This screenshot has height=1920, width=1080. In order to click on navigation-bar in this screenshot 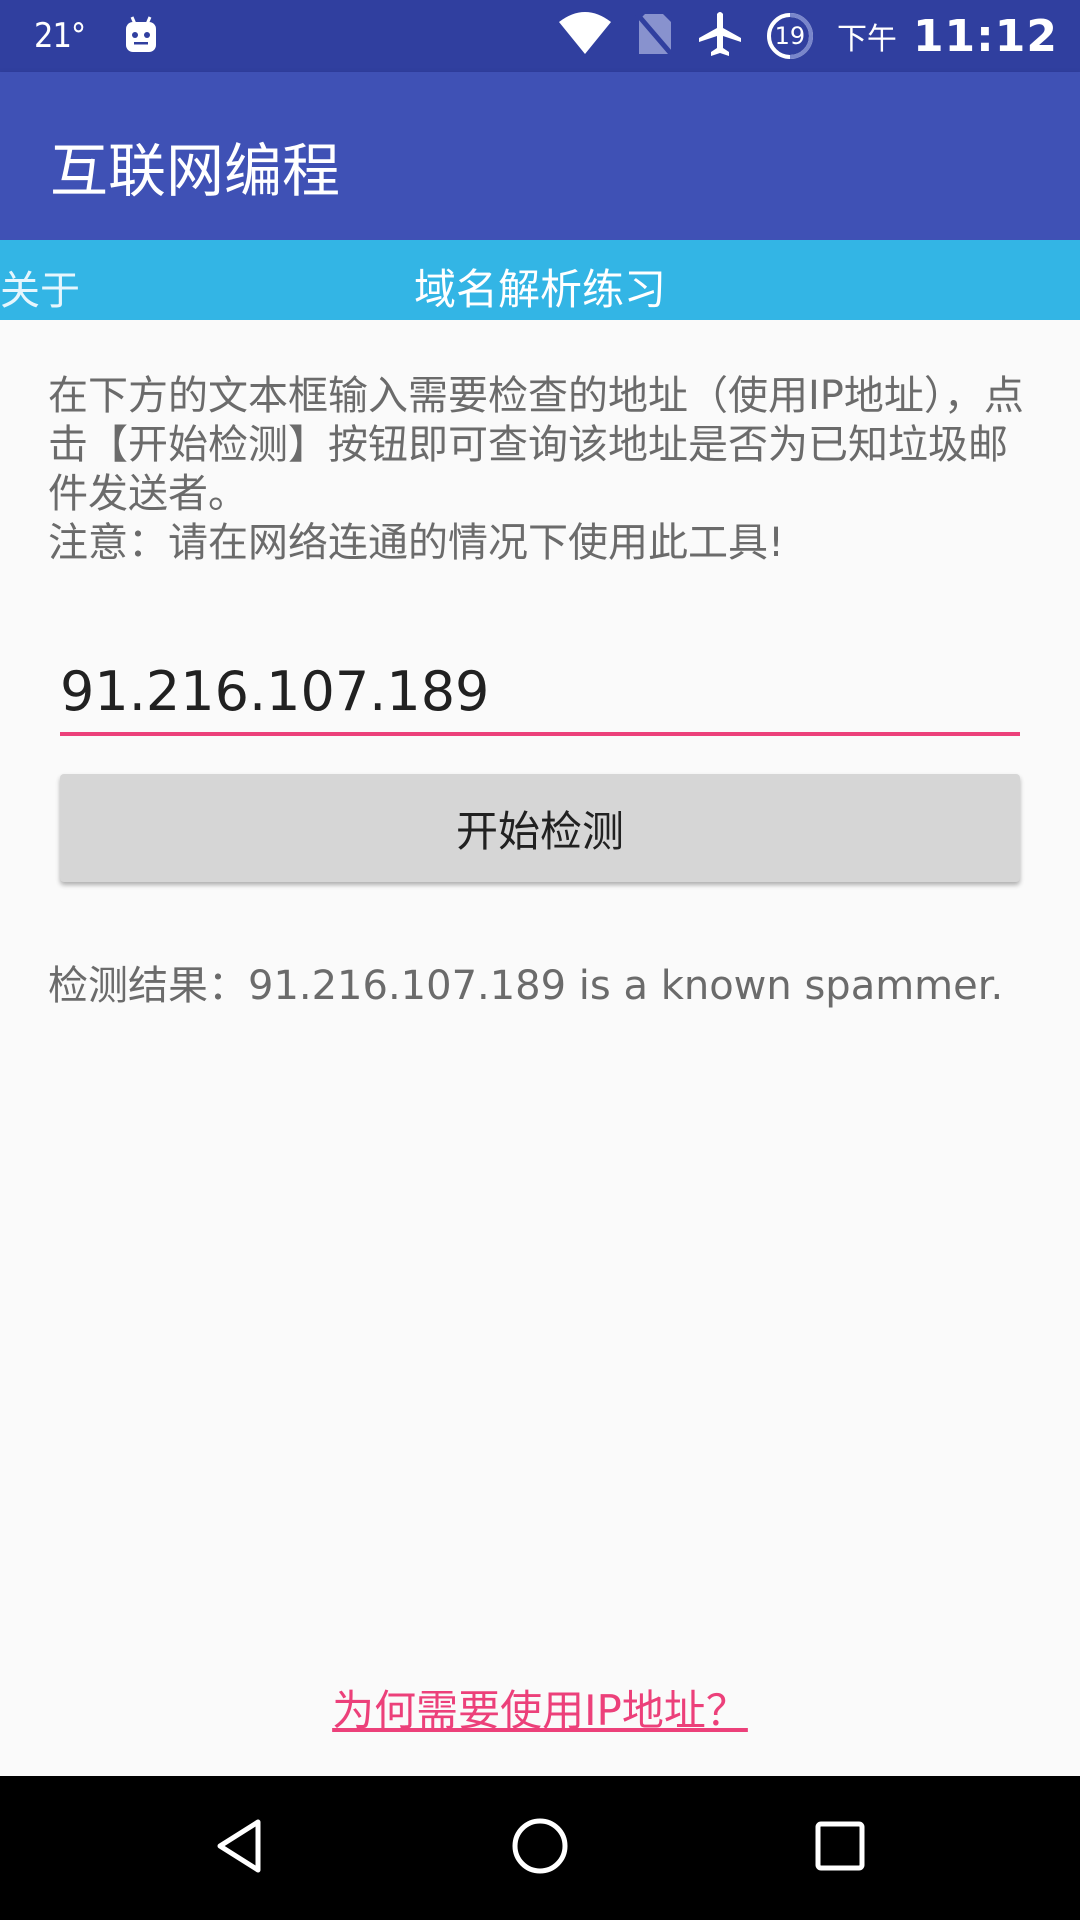, I will do `click(540, 1848)`.